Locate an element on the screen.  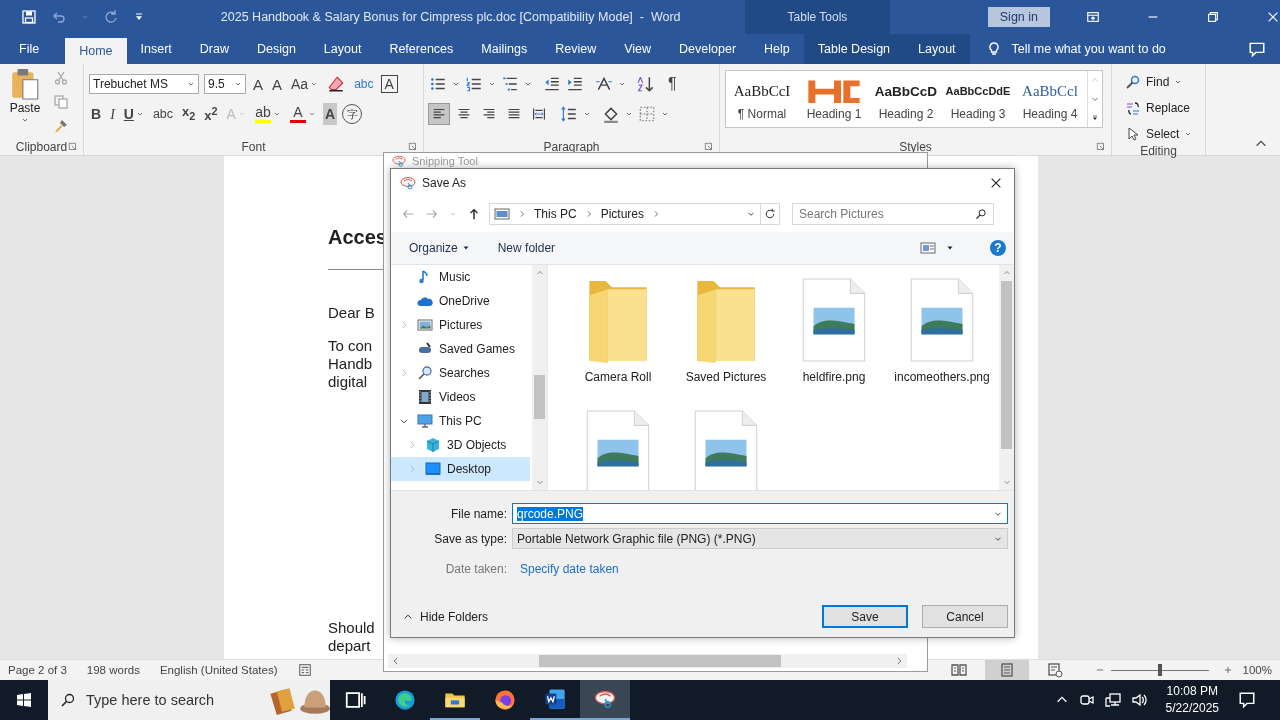
file-name: heldfire.png is located at coordinates (834, 377).